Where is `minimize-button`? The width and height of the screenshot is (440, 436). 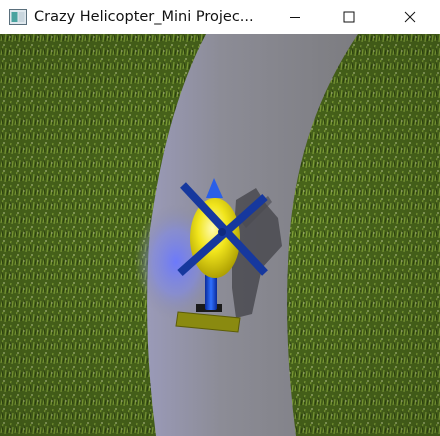
minimize-button is located at coordinates (295, 17).